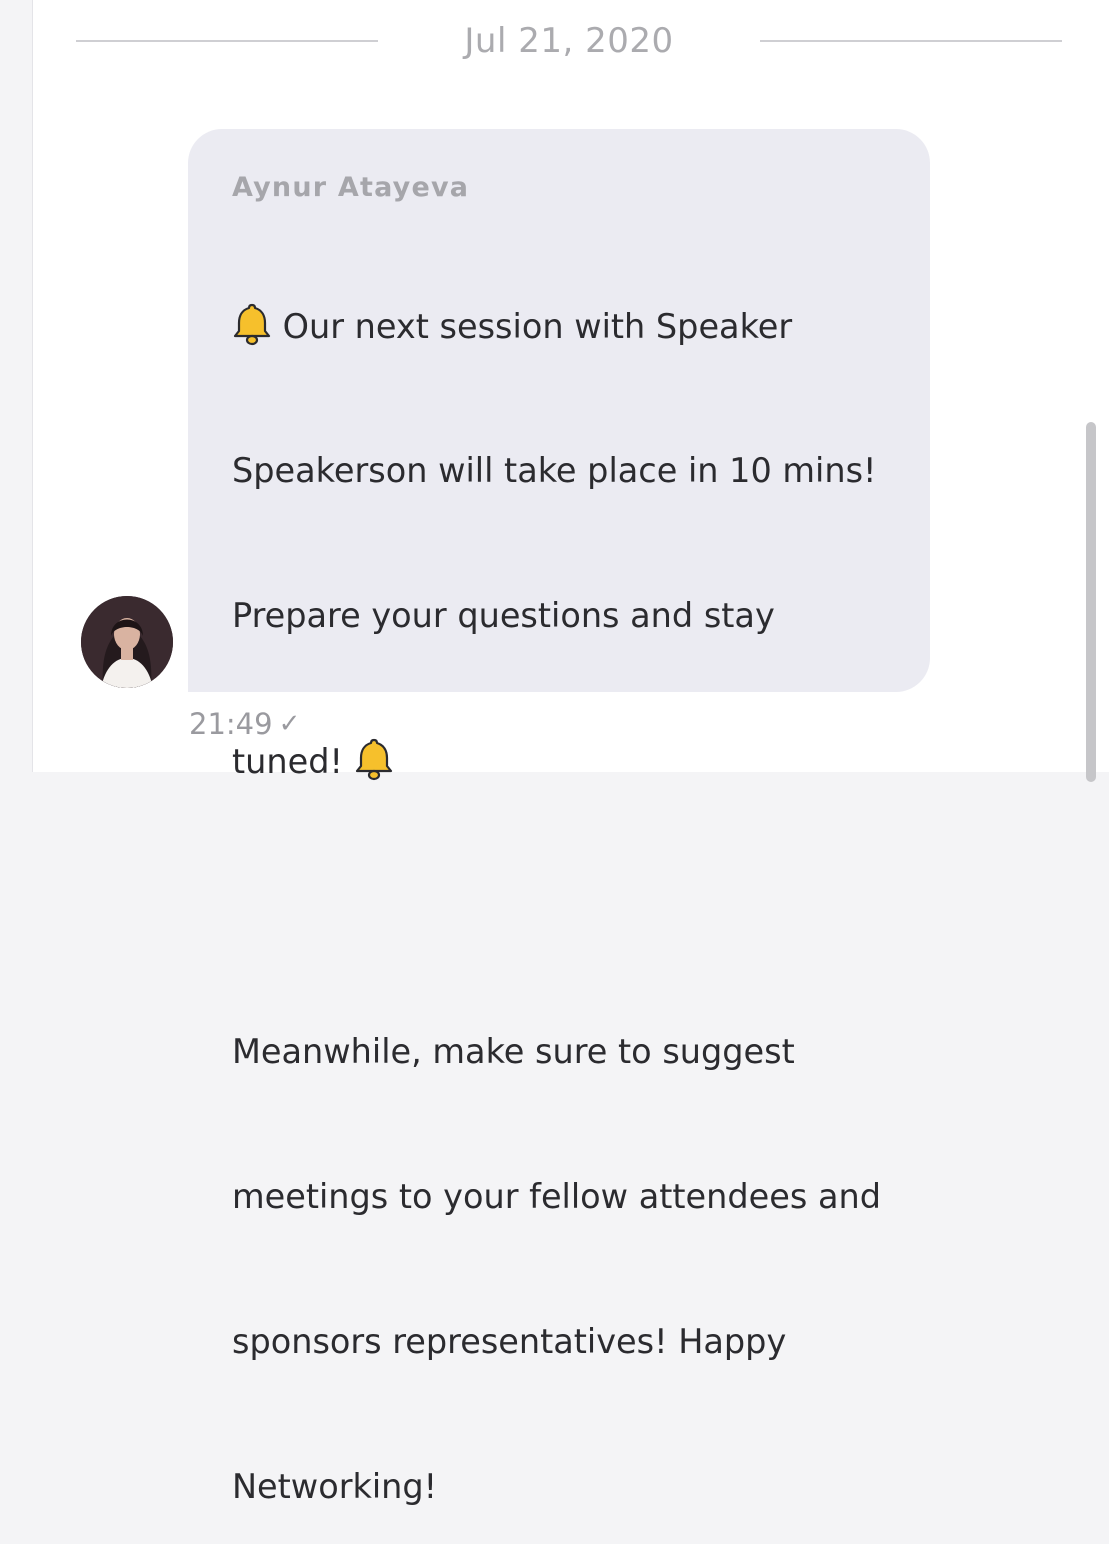  Describe the element at coordinates (561, 761) in the screenshot. I see `message-line: tuned!` at that location.